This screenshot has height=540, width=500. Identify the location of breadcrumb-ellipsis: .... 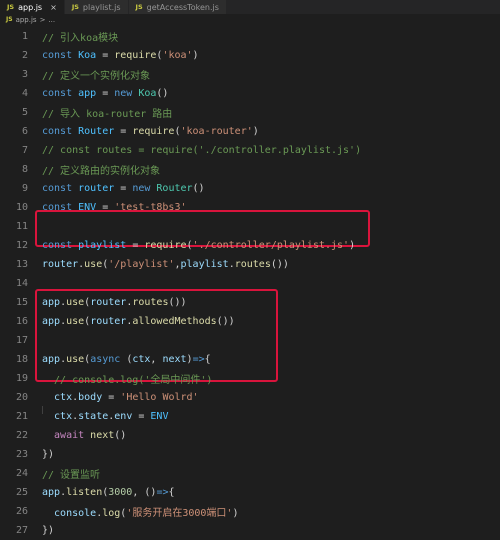
(51, 20).